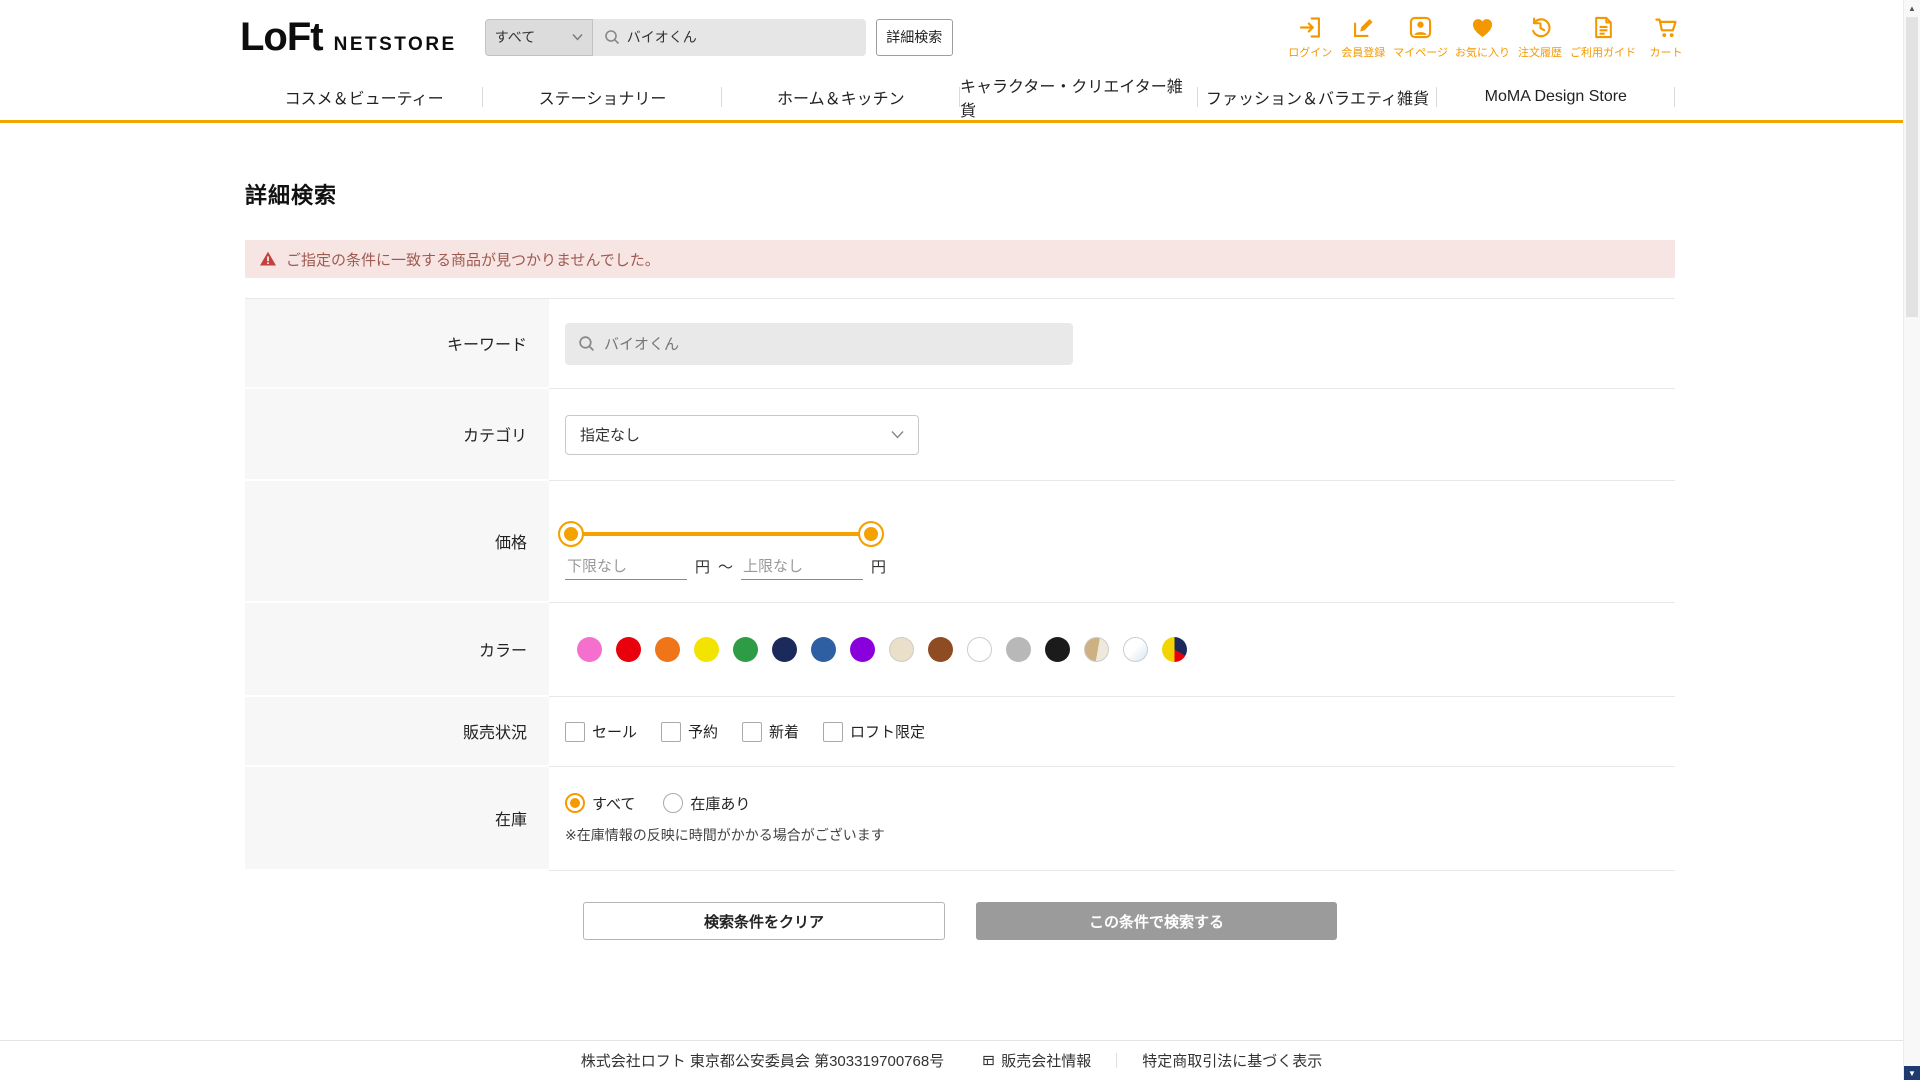 The width and height of the screenshot is (1920, 1080). What do you see at coordinates (571, 533) in the screenshot?
I see `price-slider-min-handle` at bounding box center [571, 533].